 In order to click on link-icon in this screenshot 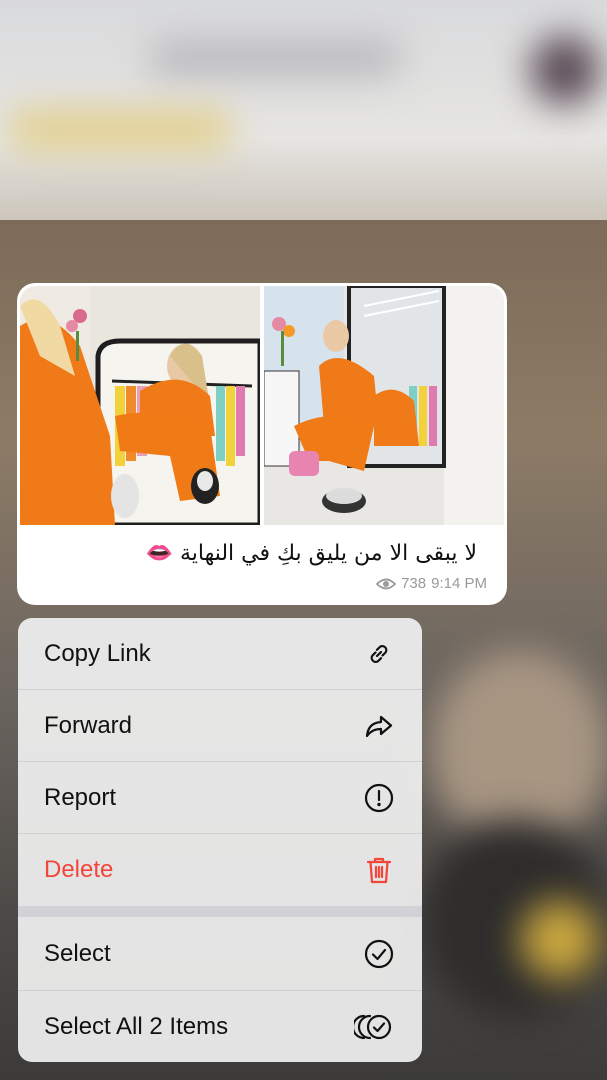, I will do `click(379, 654)`.